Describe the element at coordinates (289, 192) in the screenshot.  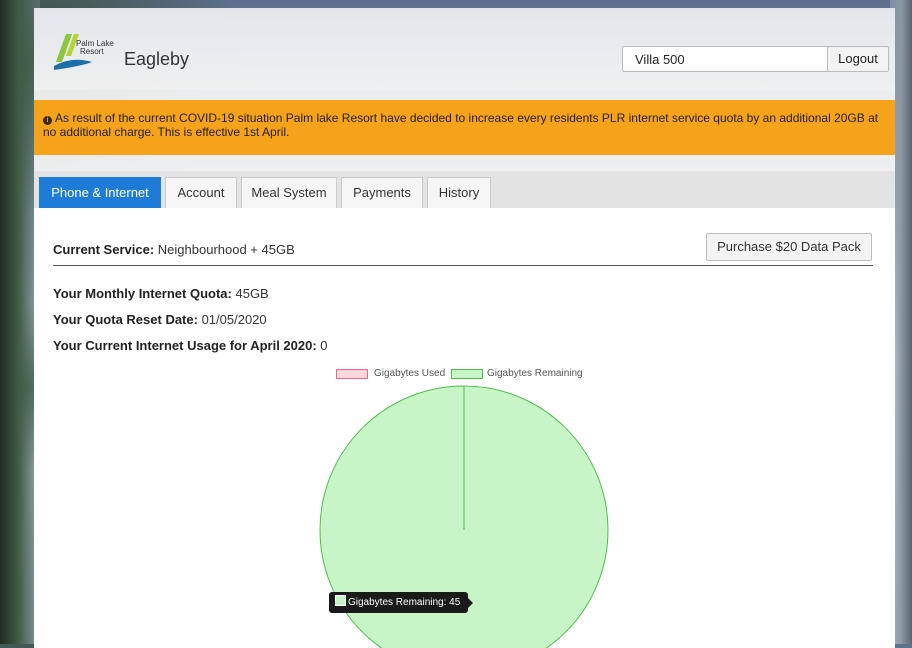
I see `tab-meal-system: Meal System` at that location.